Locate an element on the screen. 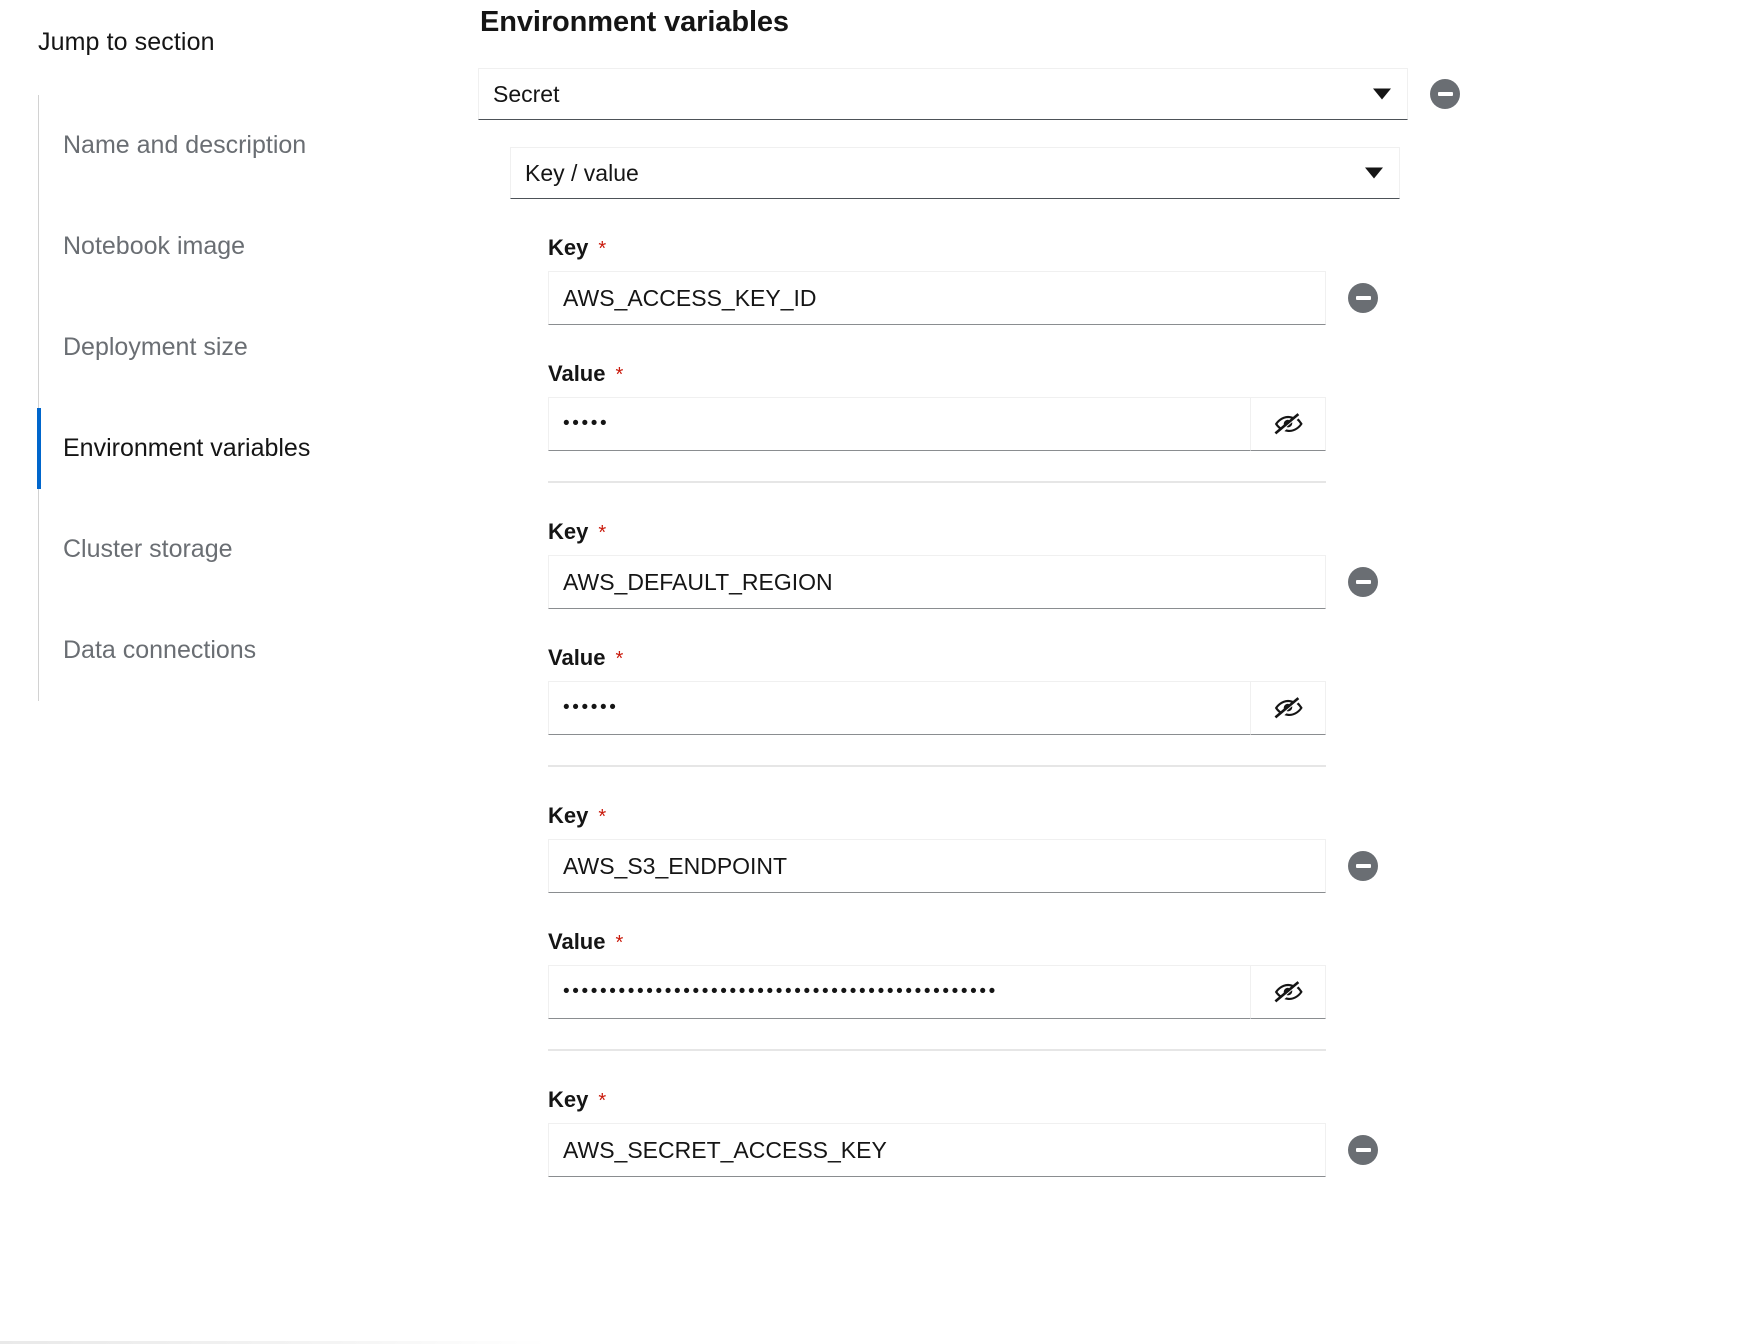 The height and width of the screenshot is (1344, 1760). key-value-group: Key * AWS_SECRET_ACCESS_KEY is located at coordinates (1154, 1132).